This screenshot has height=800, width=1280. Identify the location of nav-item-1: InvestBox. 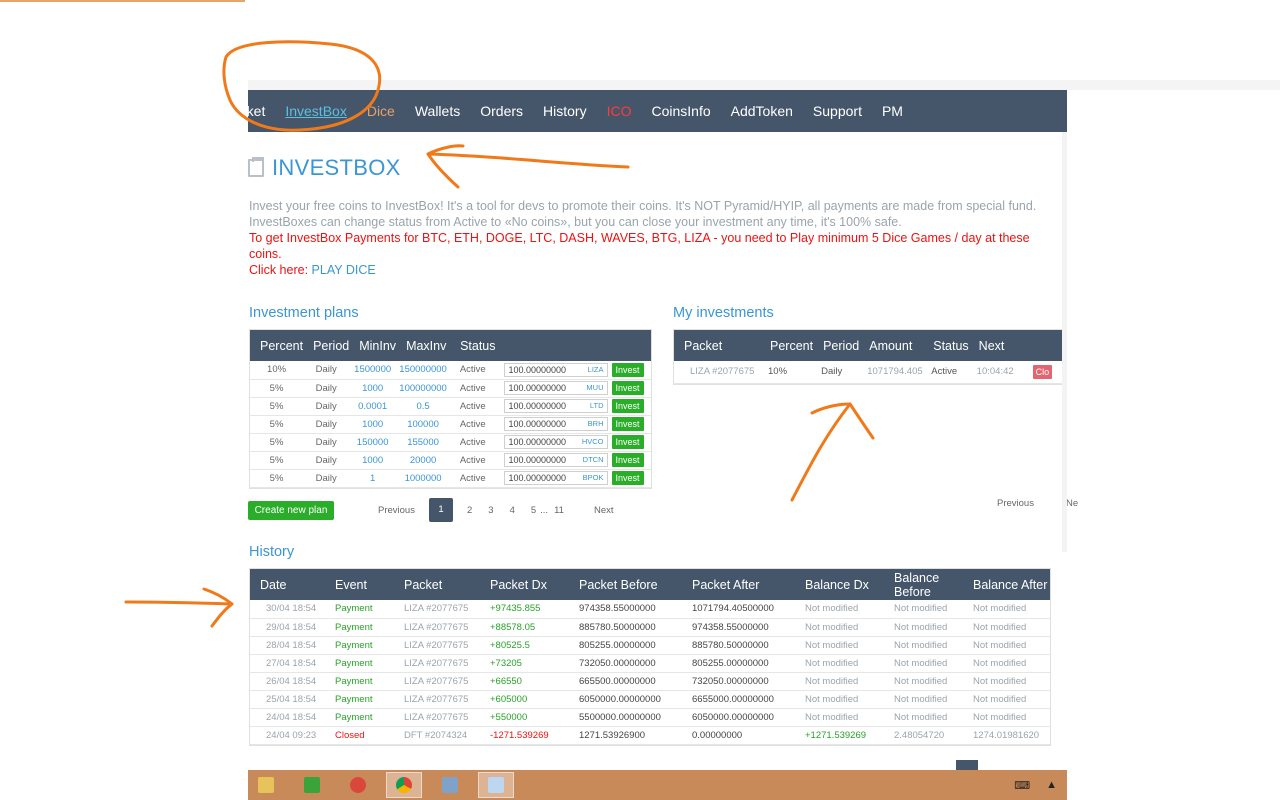
(315, 111).